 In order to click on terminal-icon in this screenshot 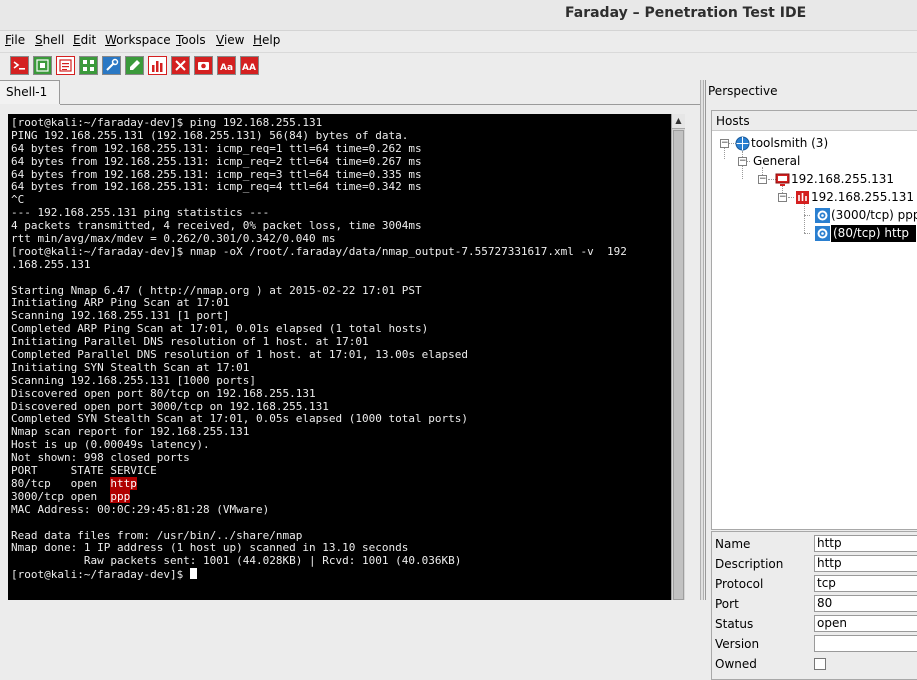, I will do `click(19, 65)`.